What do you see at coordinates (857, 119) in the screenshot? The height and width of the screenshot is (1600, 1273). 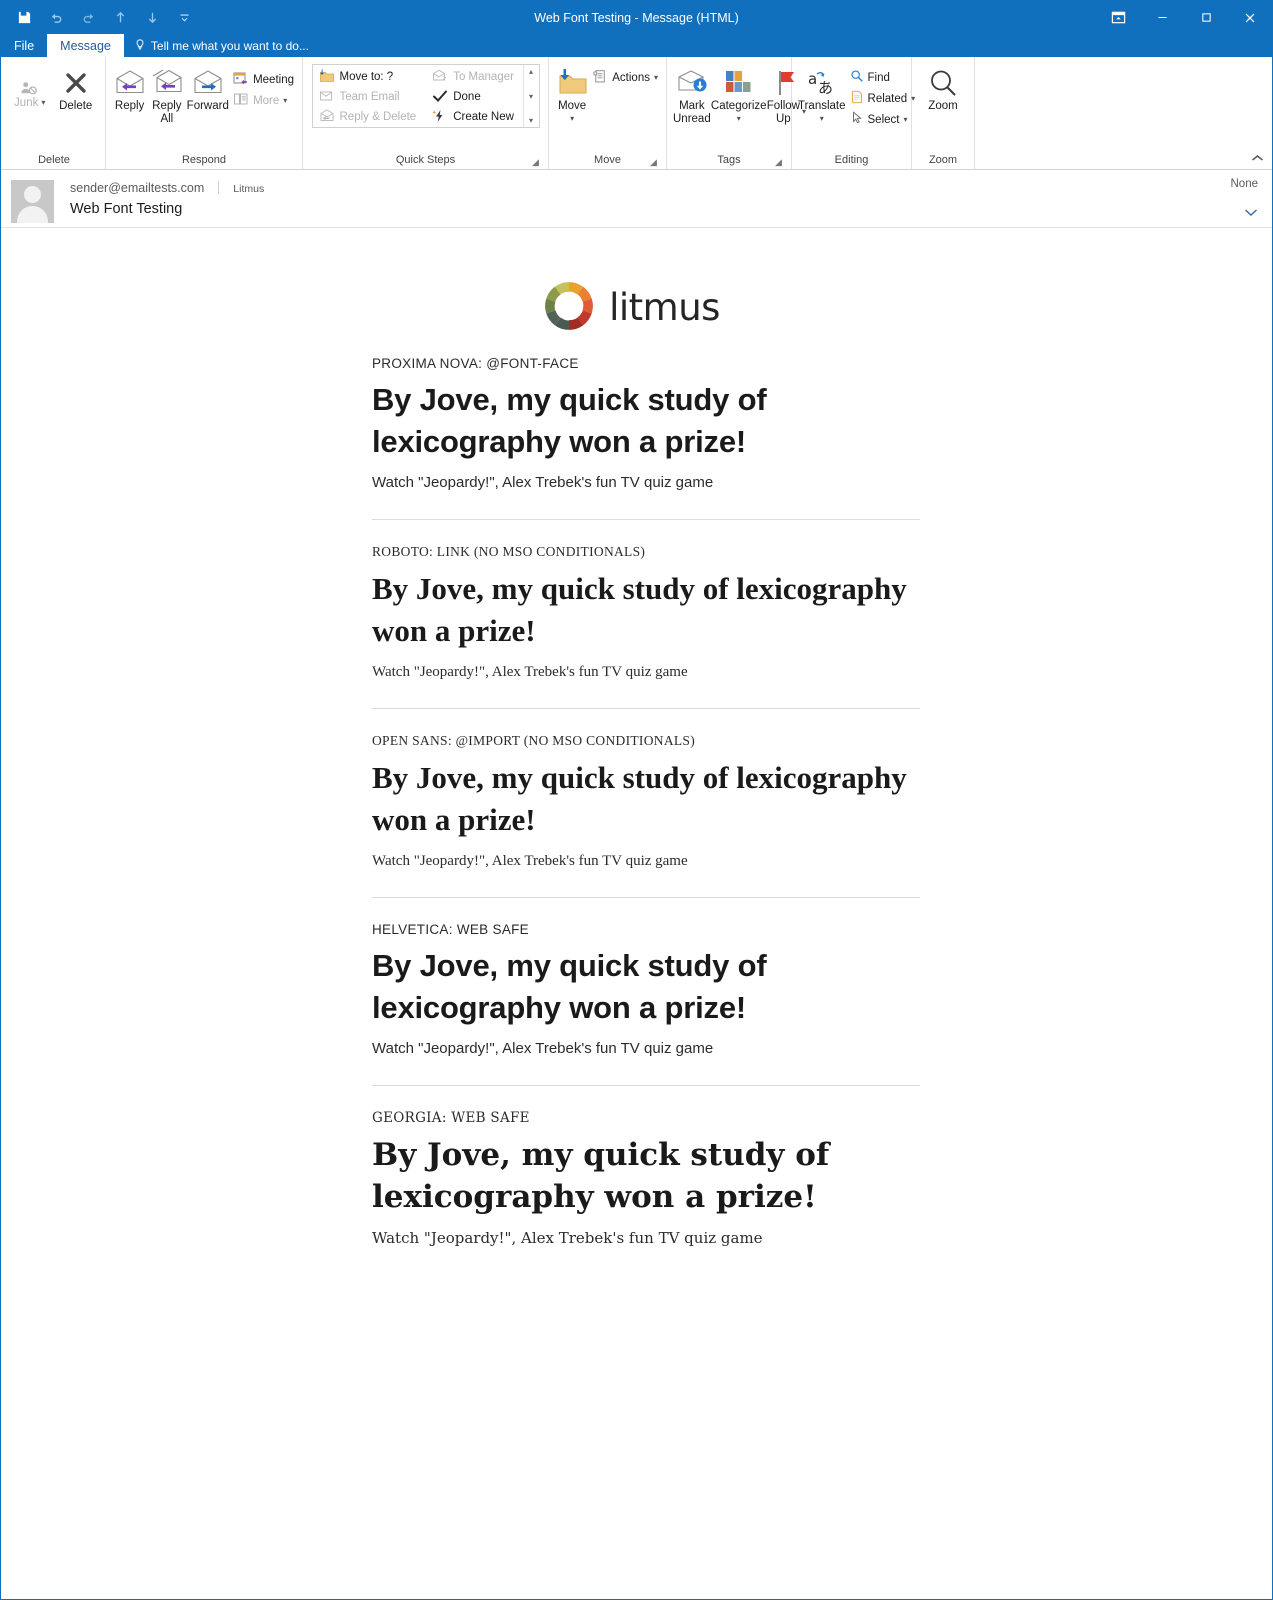 I see `select-cursor-icon` at bounding box center [857, 119].